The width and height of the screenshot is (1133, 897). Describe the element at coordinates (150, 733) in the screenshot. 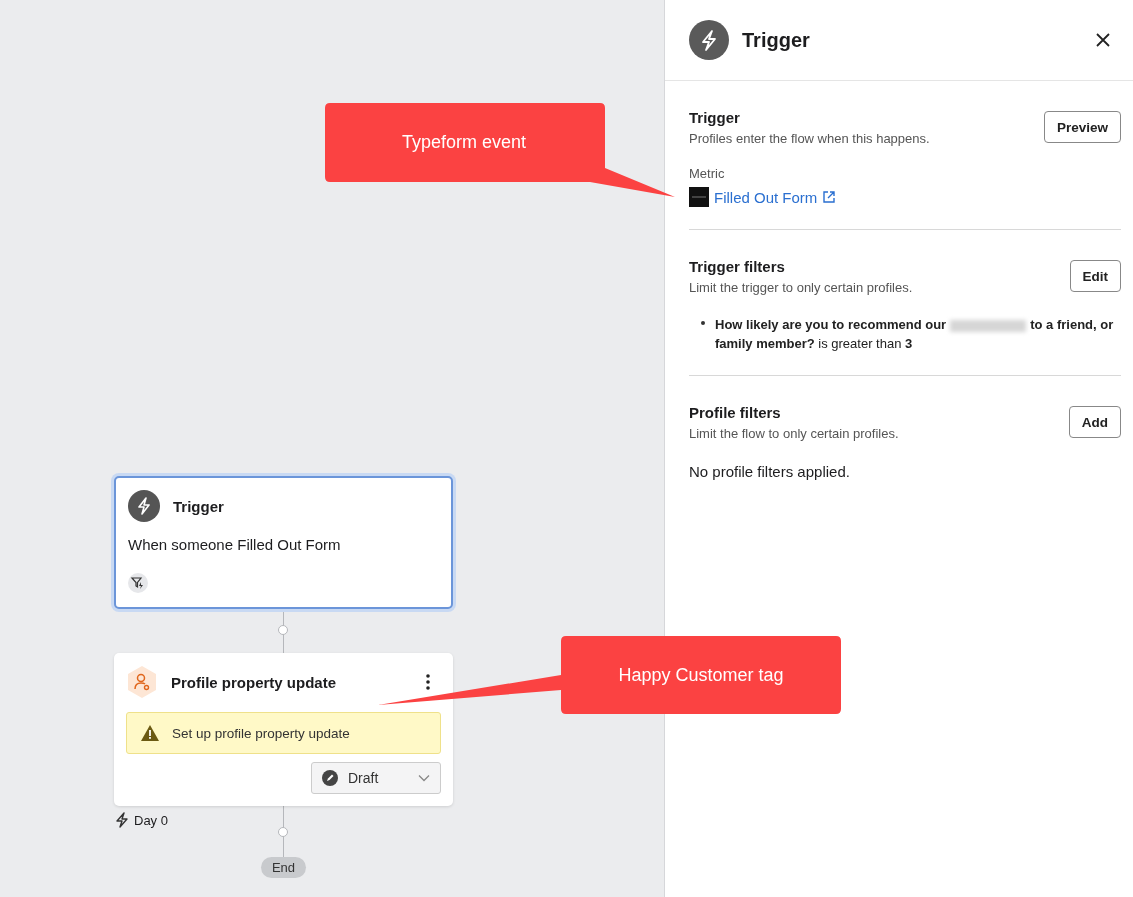

I see `warning-icon` at that location.